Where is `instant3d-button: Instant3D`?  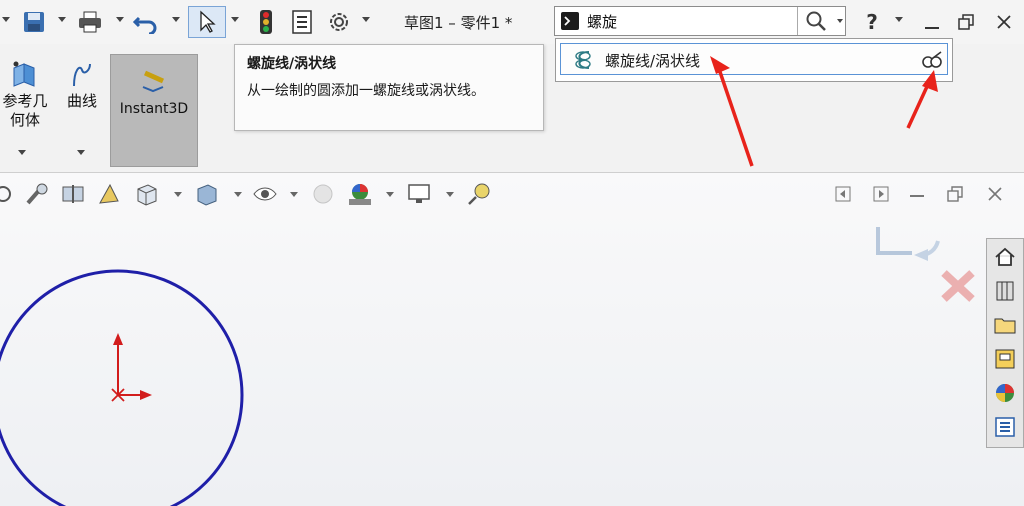
instant3d-button: Instant3D is located at coordinates (154, 110).